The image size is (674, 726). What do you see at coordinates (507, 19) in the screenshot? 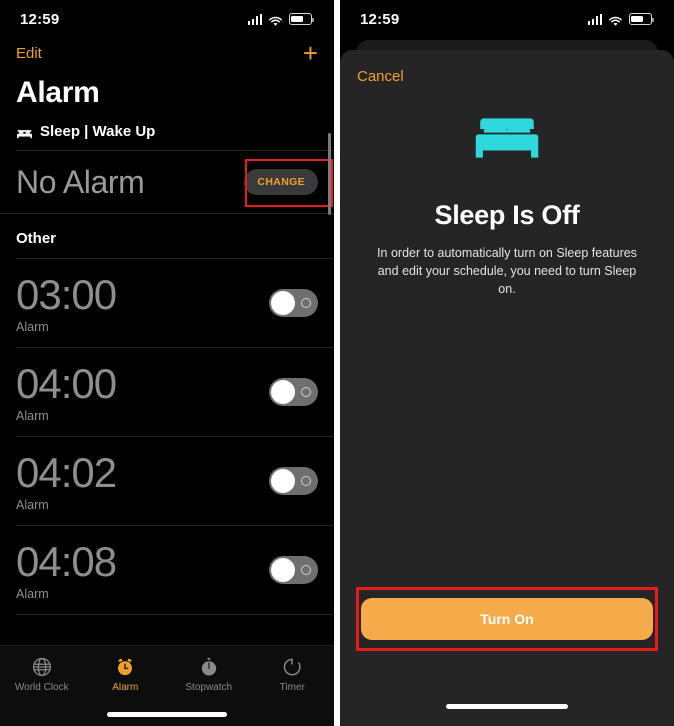
I see `status-bar-right: 12:59` at bounding box center [507, 19].